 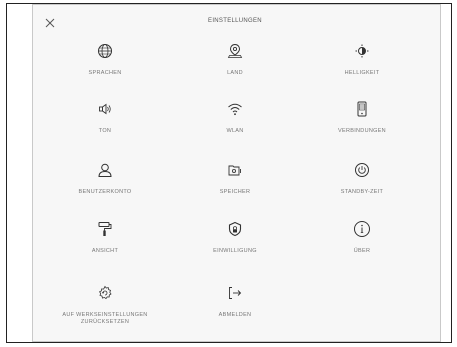 I want to click on tile-wlan: WLAN, so click(x=235, y=125).